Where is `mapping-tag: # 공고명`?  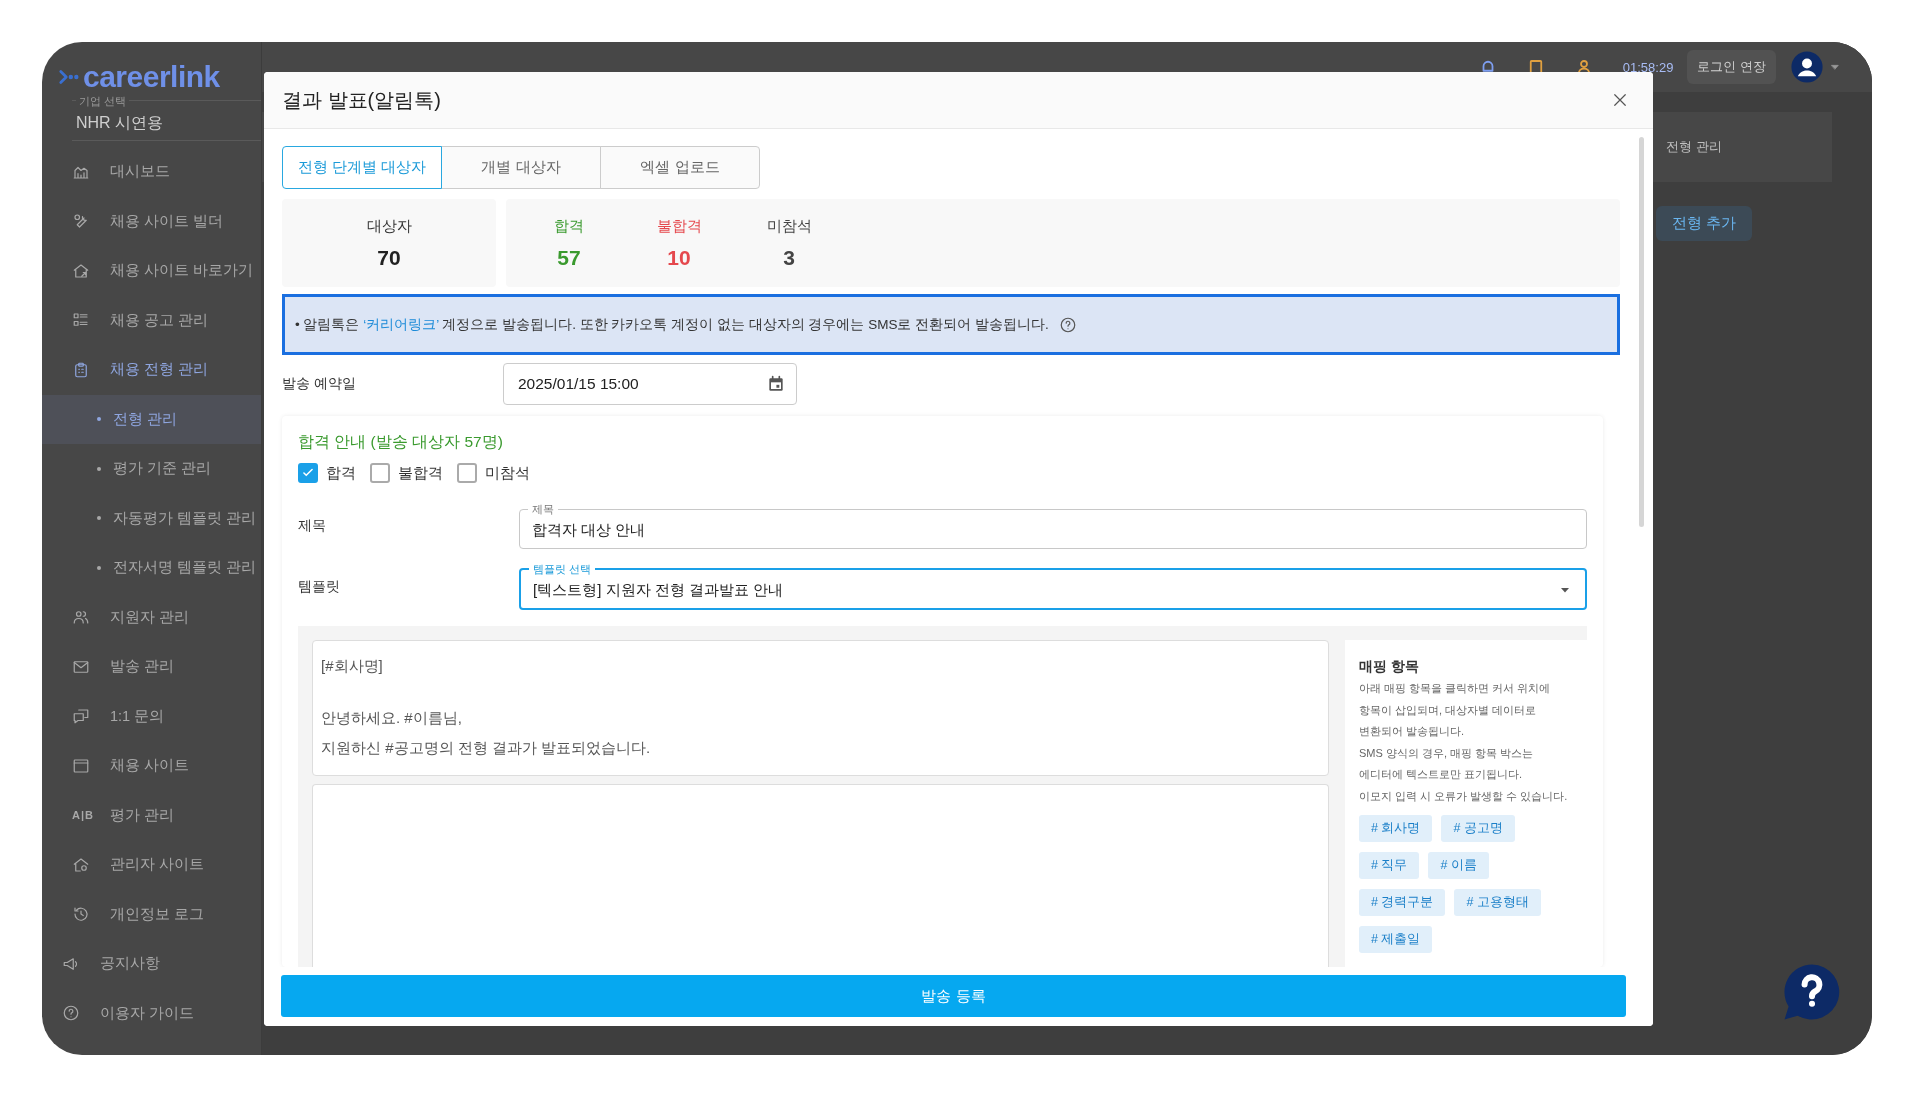
mapping-tag: # 공고명 is located at coordinates (1478, 828).